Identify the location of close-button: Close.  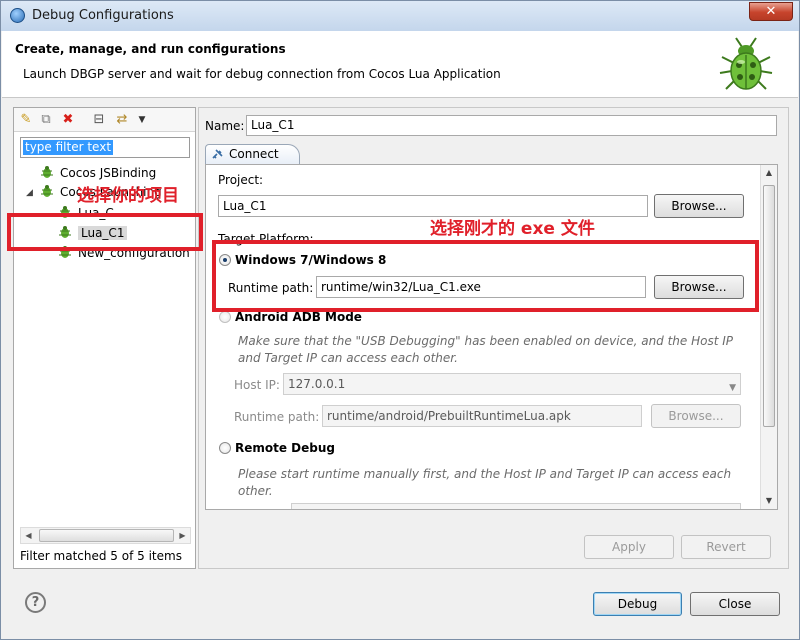
(735, 604).